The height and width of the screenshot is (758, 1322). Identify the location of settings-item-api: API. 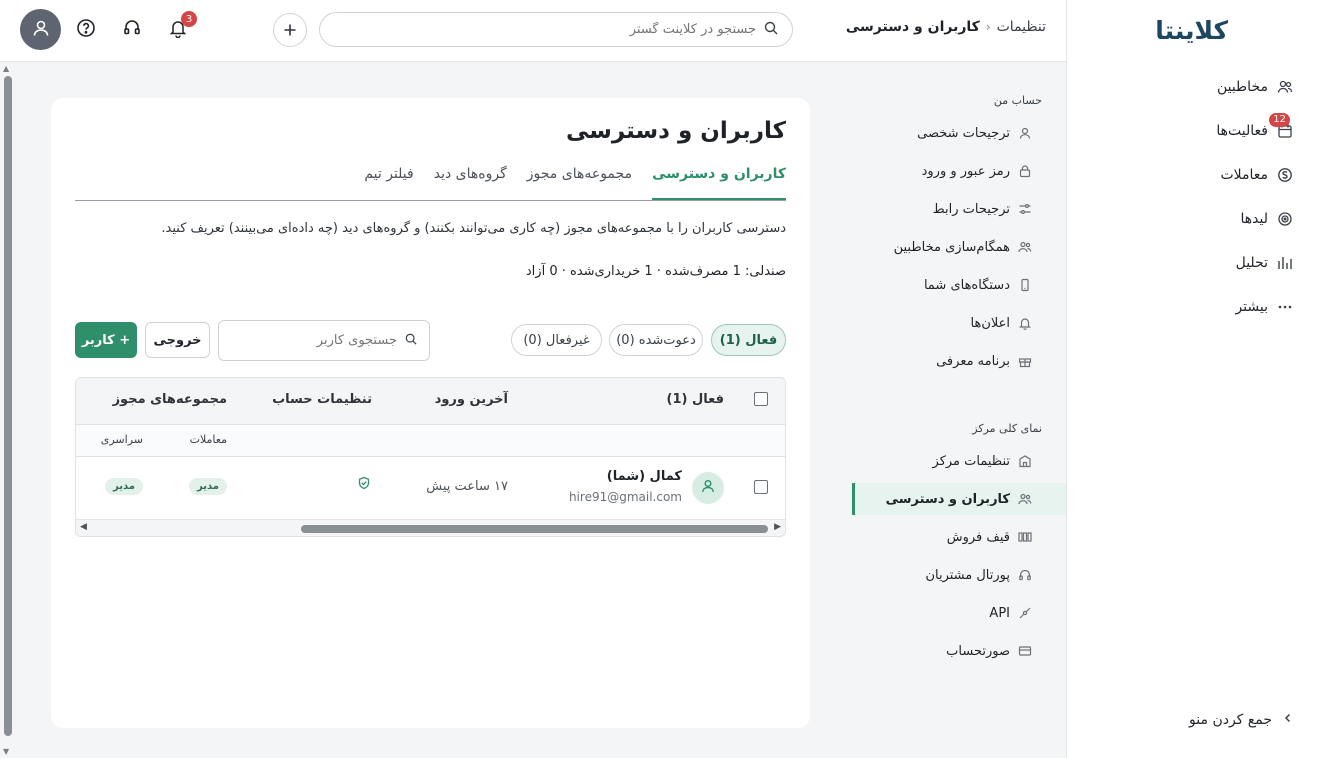
(959, 613).